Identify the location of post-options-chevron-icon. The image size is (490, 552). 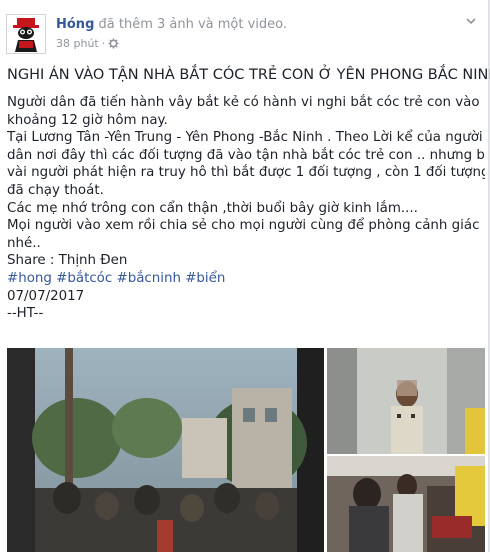
(471, 21).